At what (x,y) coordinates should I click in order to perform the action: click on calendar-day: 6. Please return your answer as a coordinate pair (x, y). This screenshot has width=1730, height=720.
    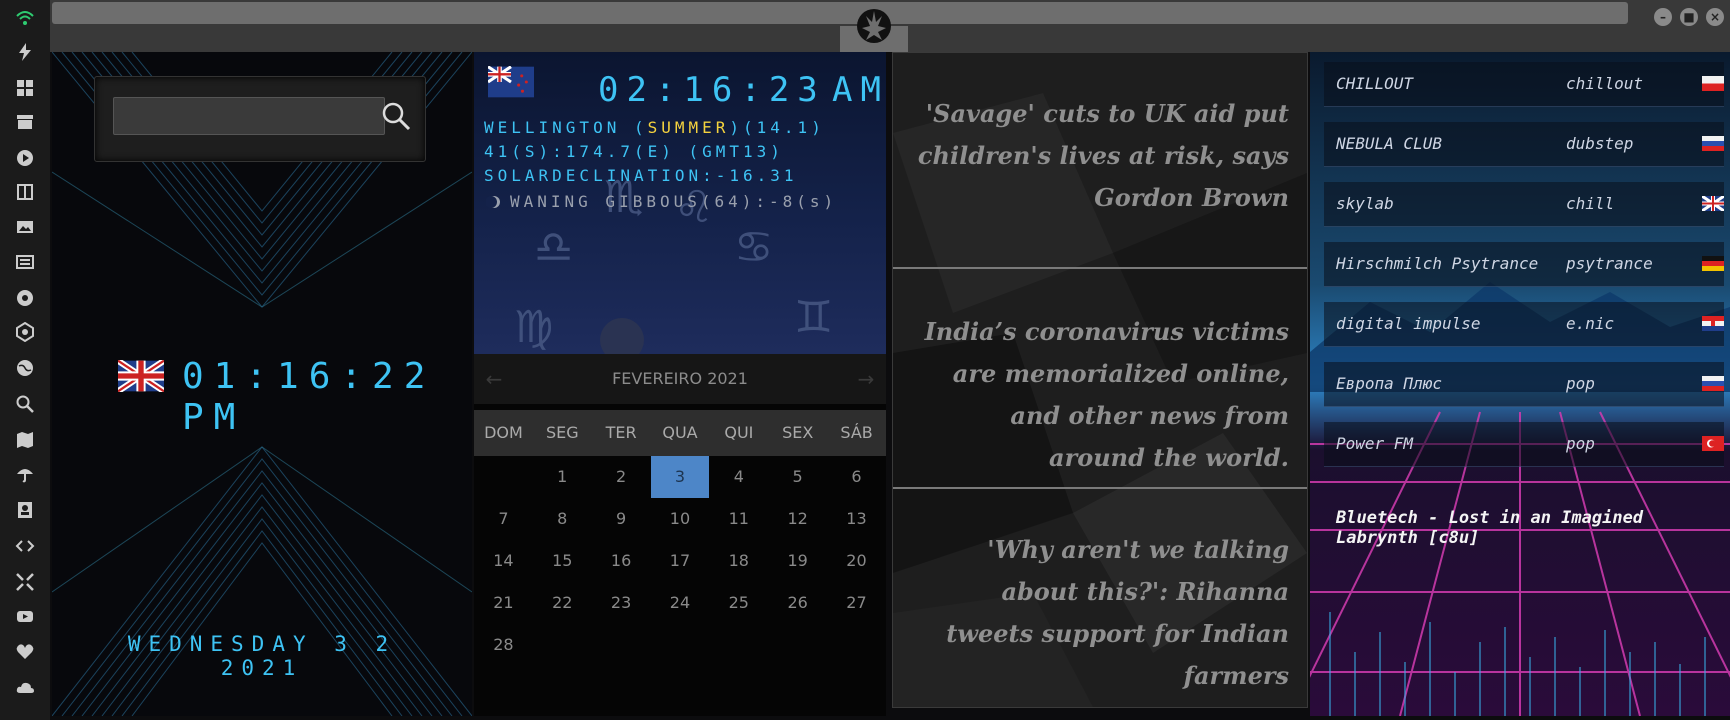
    Looking at the image, I should click on (856, 477).